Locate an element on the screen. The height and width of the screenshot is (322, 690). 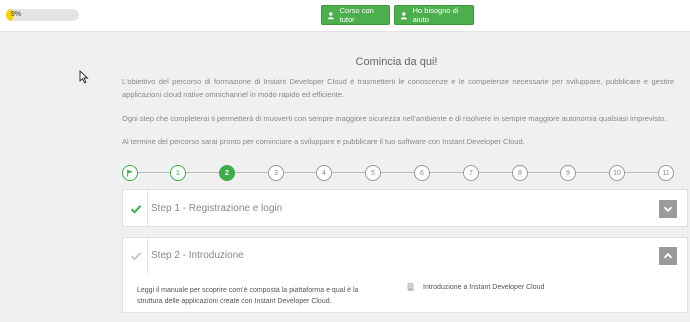
panel-title: Step 1 - Registrazione e login is located at coordinates (217, 208).